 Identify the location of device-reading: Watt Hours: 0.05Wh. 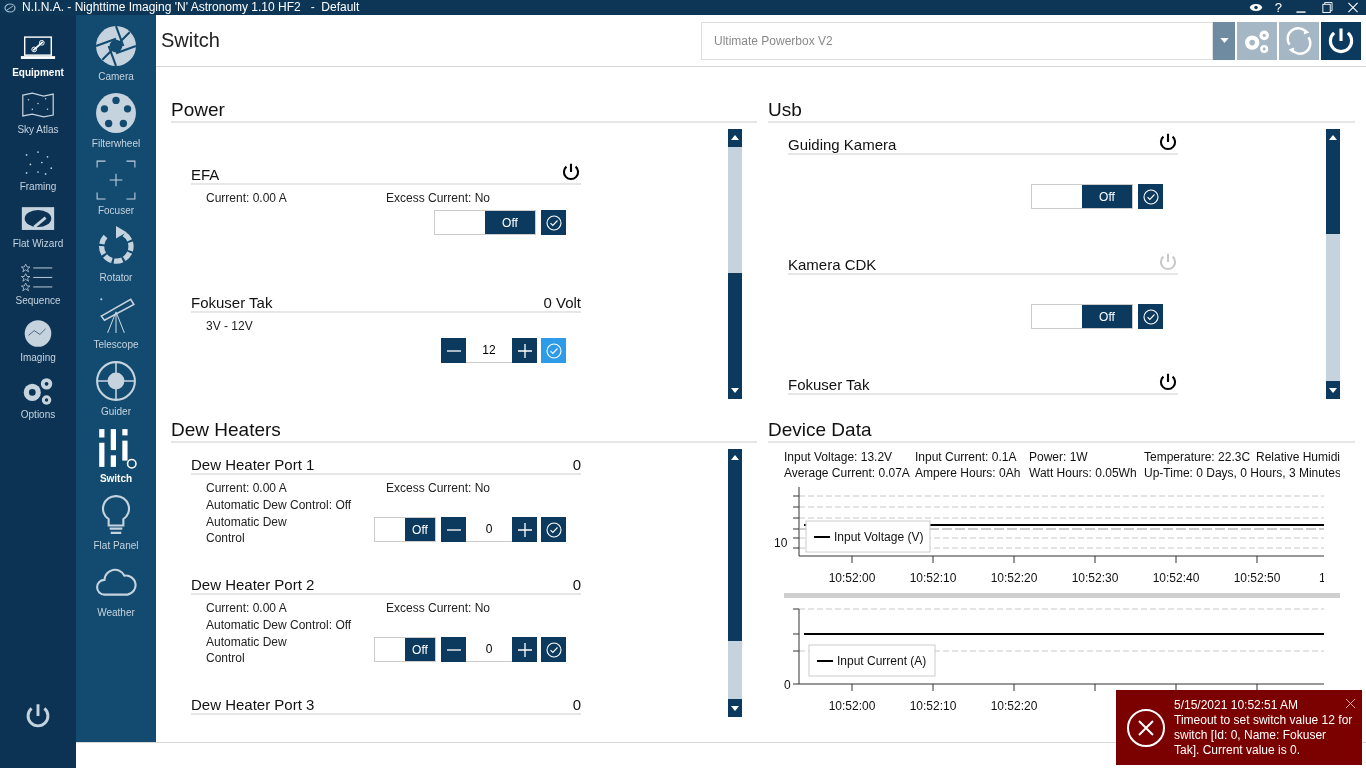
(1083, 473).